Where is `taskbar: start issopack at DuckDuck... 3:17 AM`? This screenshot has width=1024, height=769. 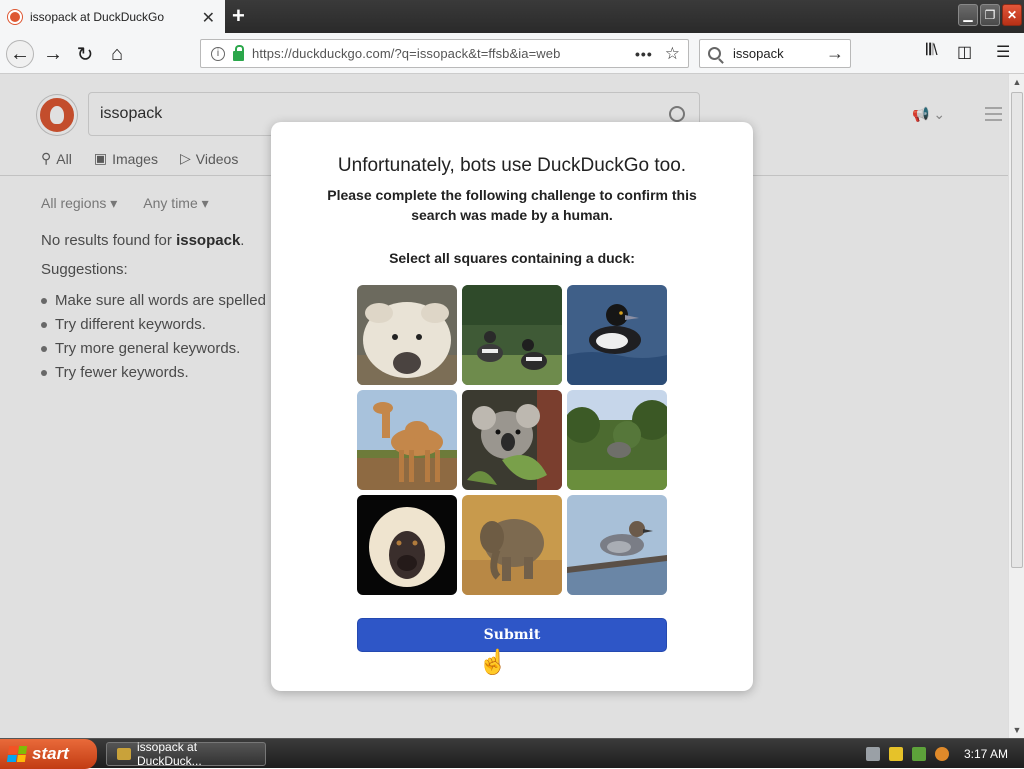
taskbar: start issopack at DuckDuck... 3:17 AM is located at coordinates (512, 753).